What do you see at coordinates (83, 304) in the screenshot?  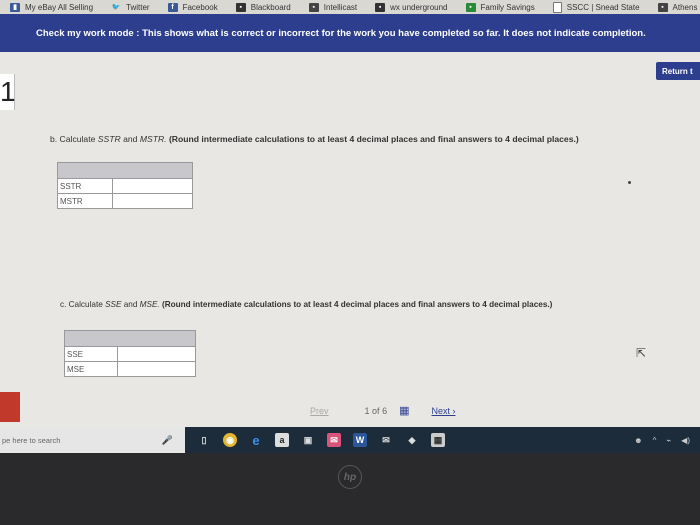 I see `part-c-prefix: c. Calculate` at bounding box center [83, 304].